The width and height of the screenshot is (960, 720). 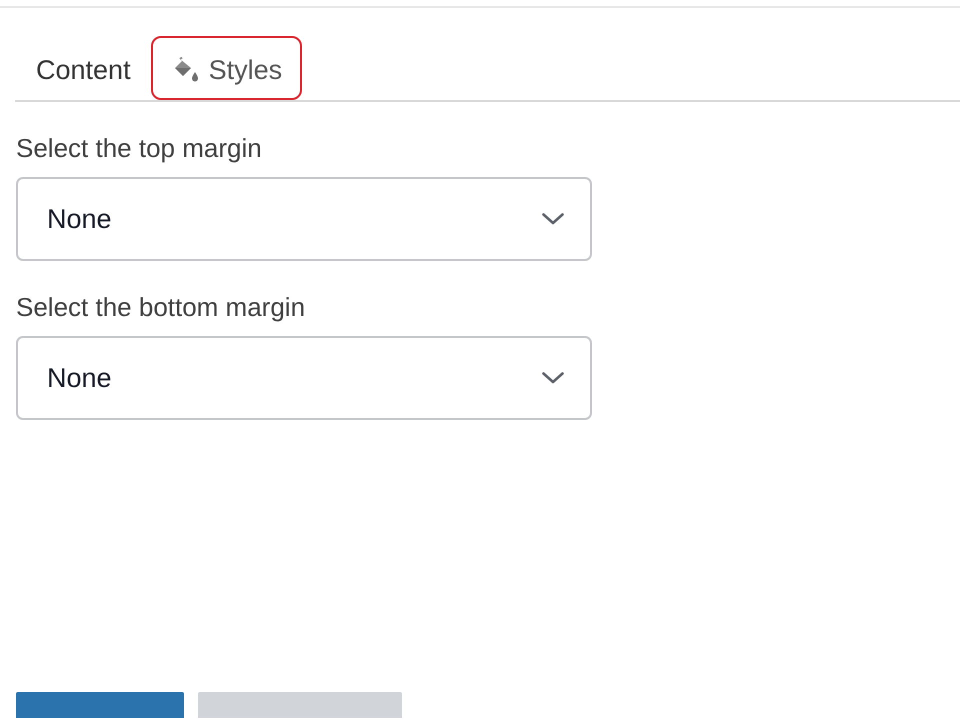 What do you see at coordinates (300, 705) in the screenshot?
I see `secondary-button` at bounding box center [300, 705].